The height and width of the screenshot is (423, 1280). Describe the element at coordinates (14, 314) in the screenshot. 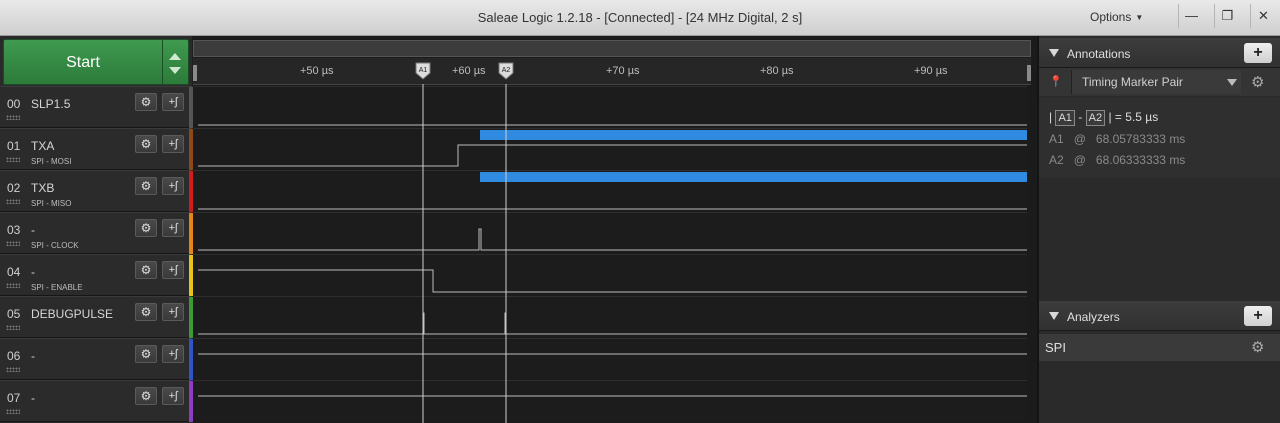

I see `channel-number: 05` at that location.